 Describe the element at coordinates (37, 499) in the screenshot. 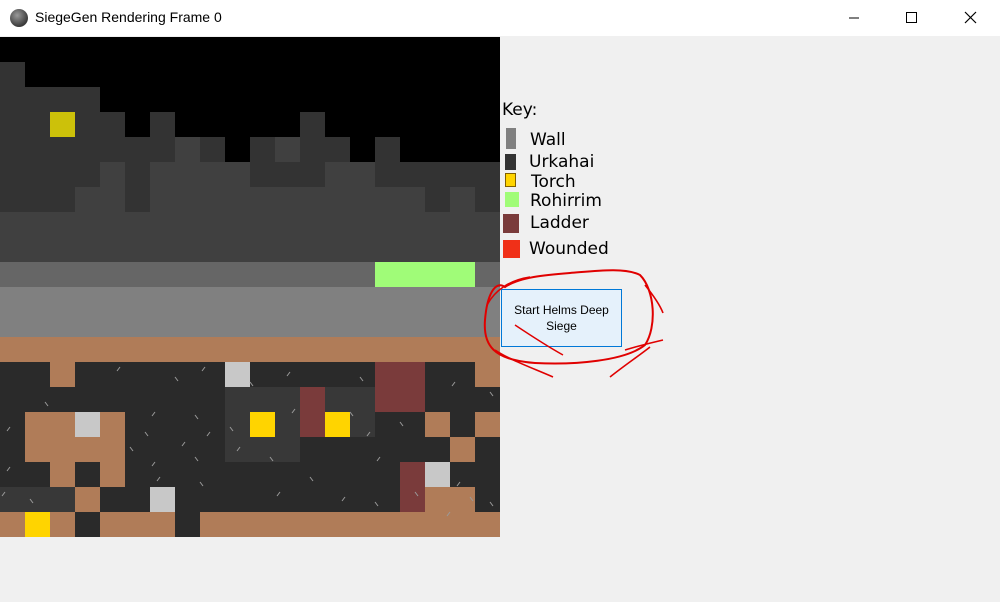

I see `uruk-patch` at that location.